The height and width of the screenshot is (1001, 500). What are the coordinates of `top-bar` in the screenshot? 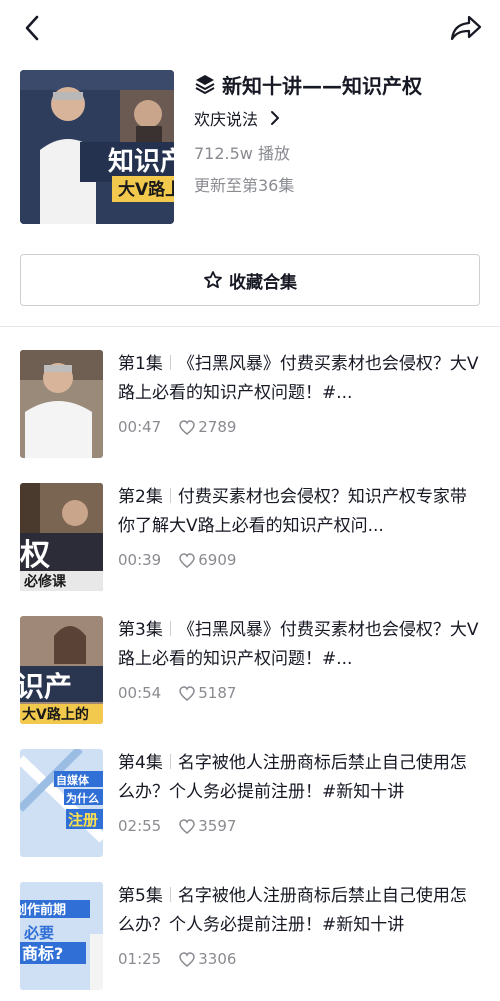 It's located at (250, 28).